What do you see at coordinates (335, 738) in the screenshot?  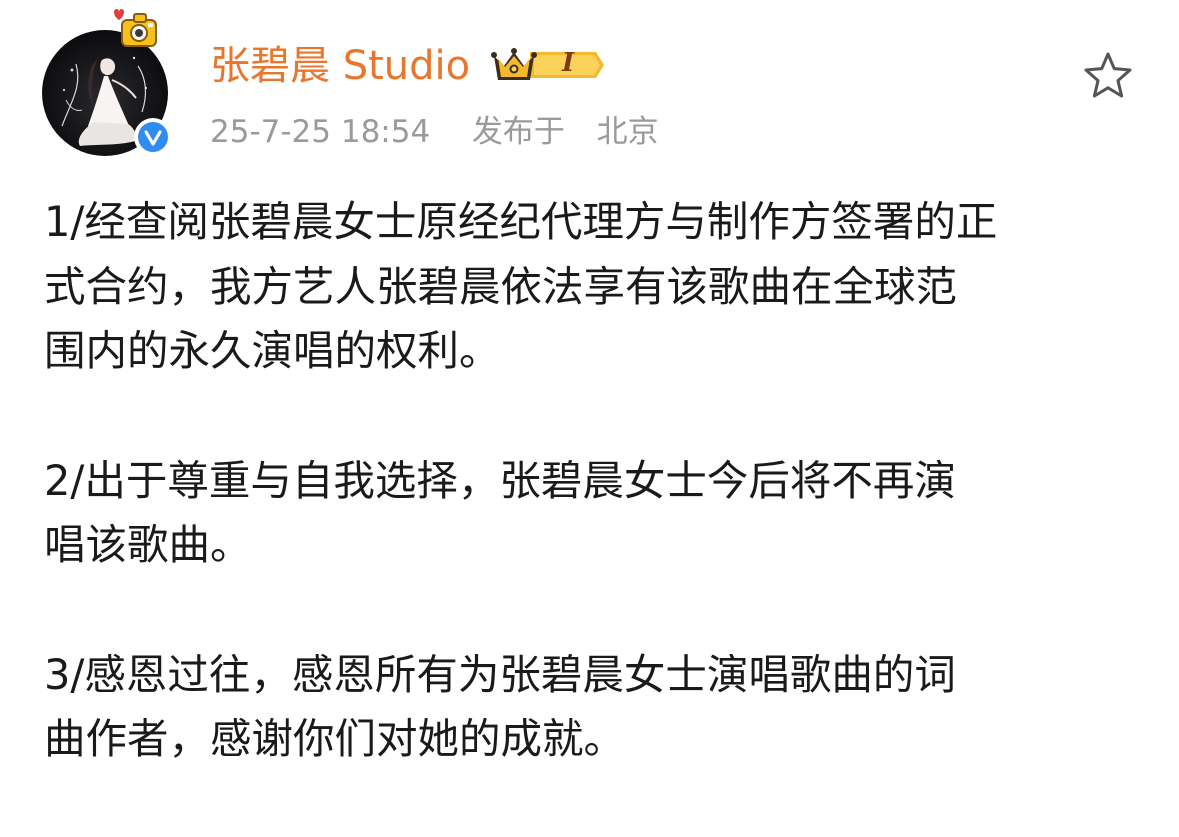 I see `paragraph-line: 曲作者，感谢你们对她的成就。` at bounding box center [335, 738].